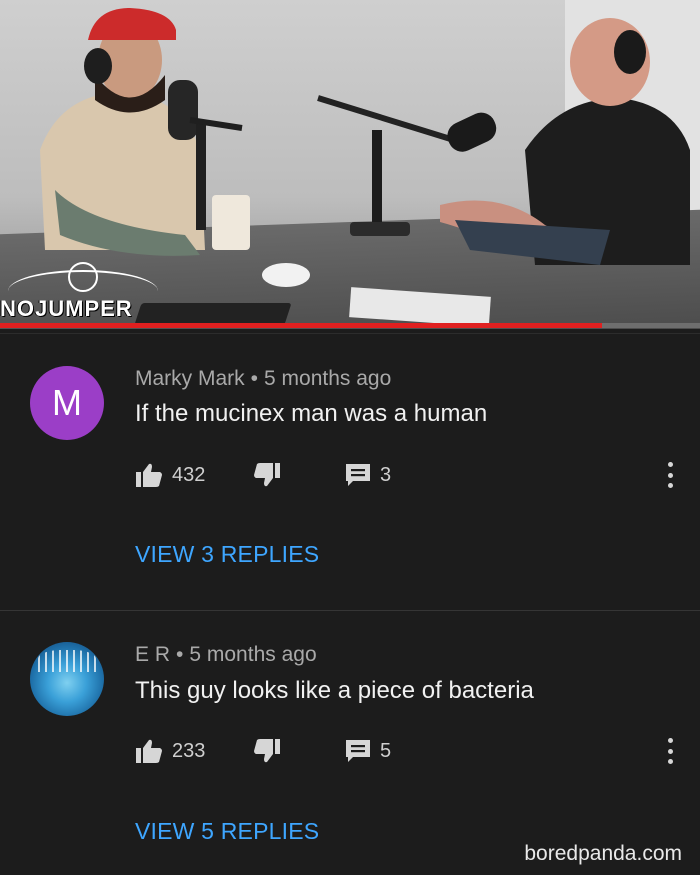 This screenshot has width=700, height=875. Describe the element at coordinates (301, 325) in the screenshot. I see `progress-played` at that location.